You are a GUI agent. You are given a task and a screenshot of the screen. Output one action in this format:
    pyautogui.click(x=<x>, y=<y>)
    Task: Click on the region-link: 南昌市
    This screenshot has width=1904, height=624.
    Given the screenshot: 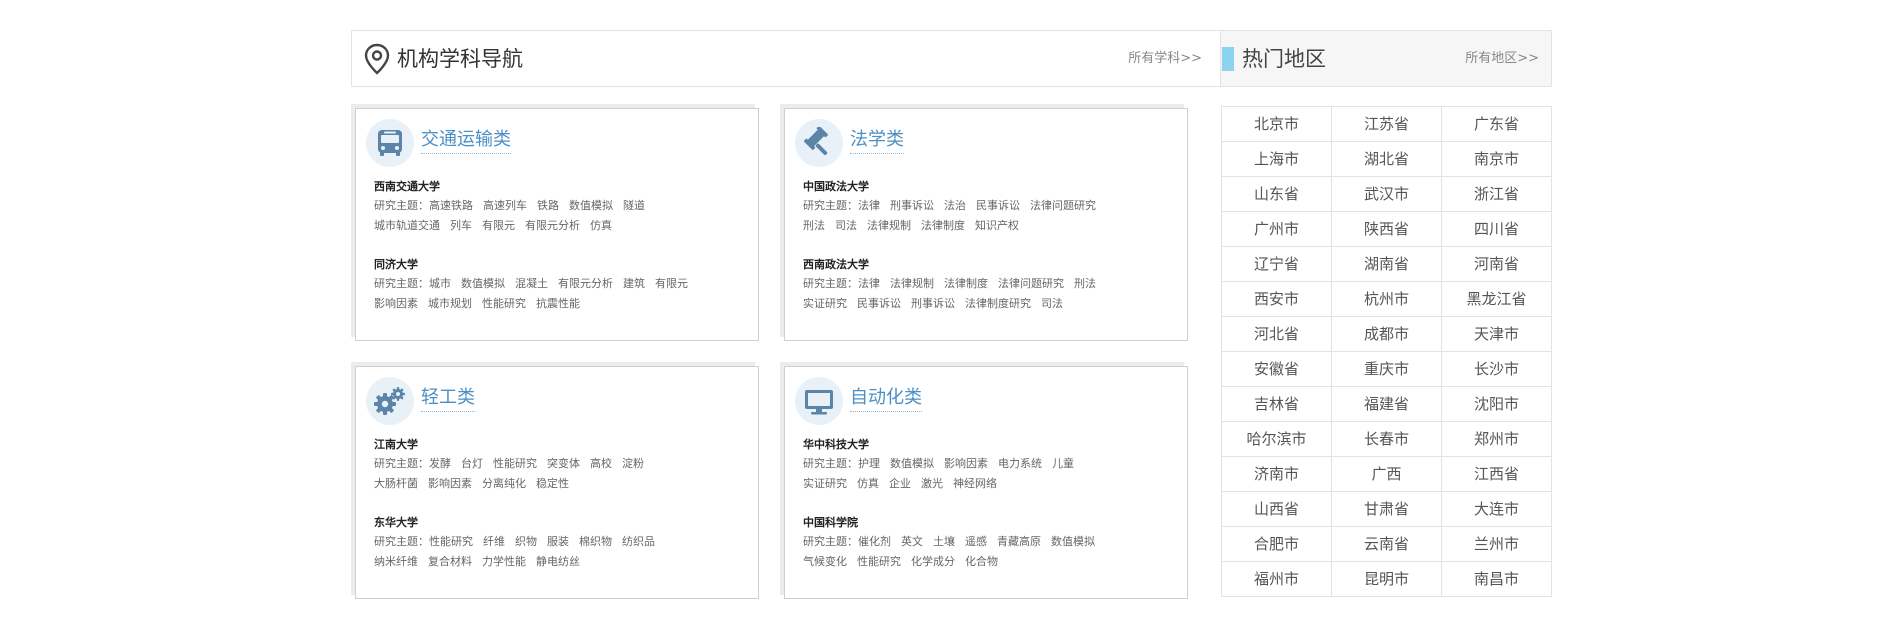 What is the action you would take?
    pyautogui.click(x=1496, y=579)
    